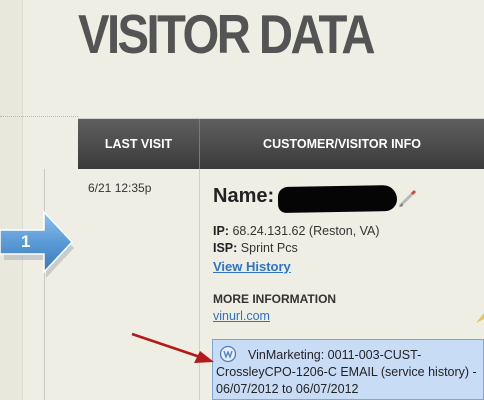 Image resolution: width=484 pixels, height=400 pixels. What do you see at coordinates (241, 316) in the screenshot?
I see `vinurl-link: vinurl.com` at bounding box center [241, 316].